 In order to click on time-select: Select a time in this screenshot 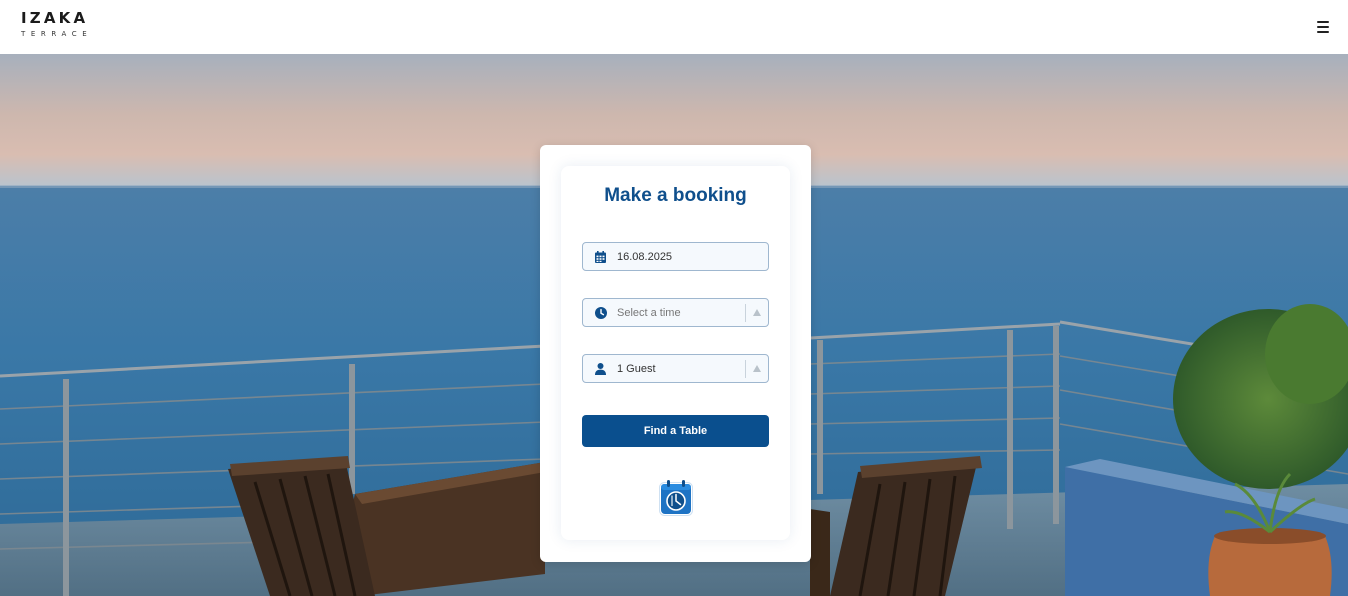, I will do `click(675, 312)`.